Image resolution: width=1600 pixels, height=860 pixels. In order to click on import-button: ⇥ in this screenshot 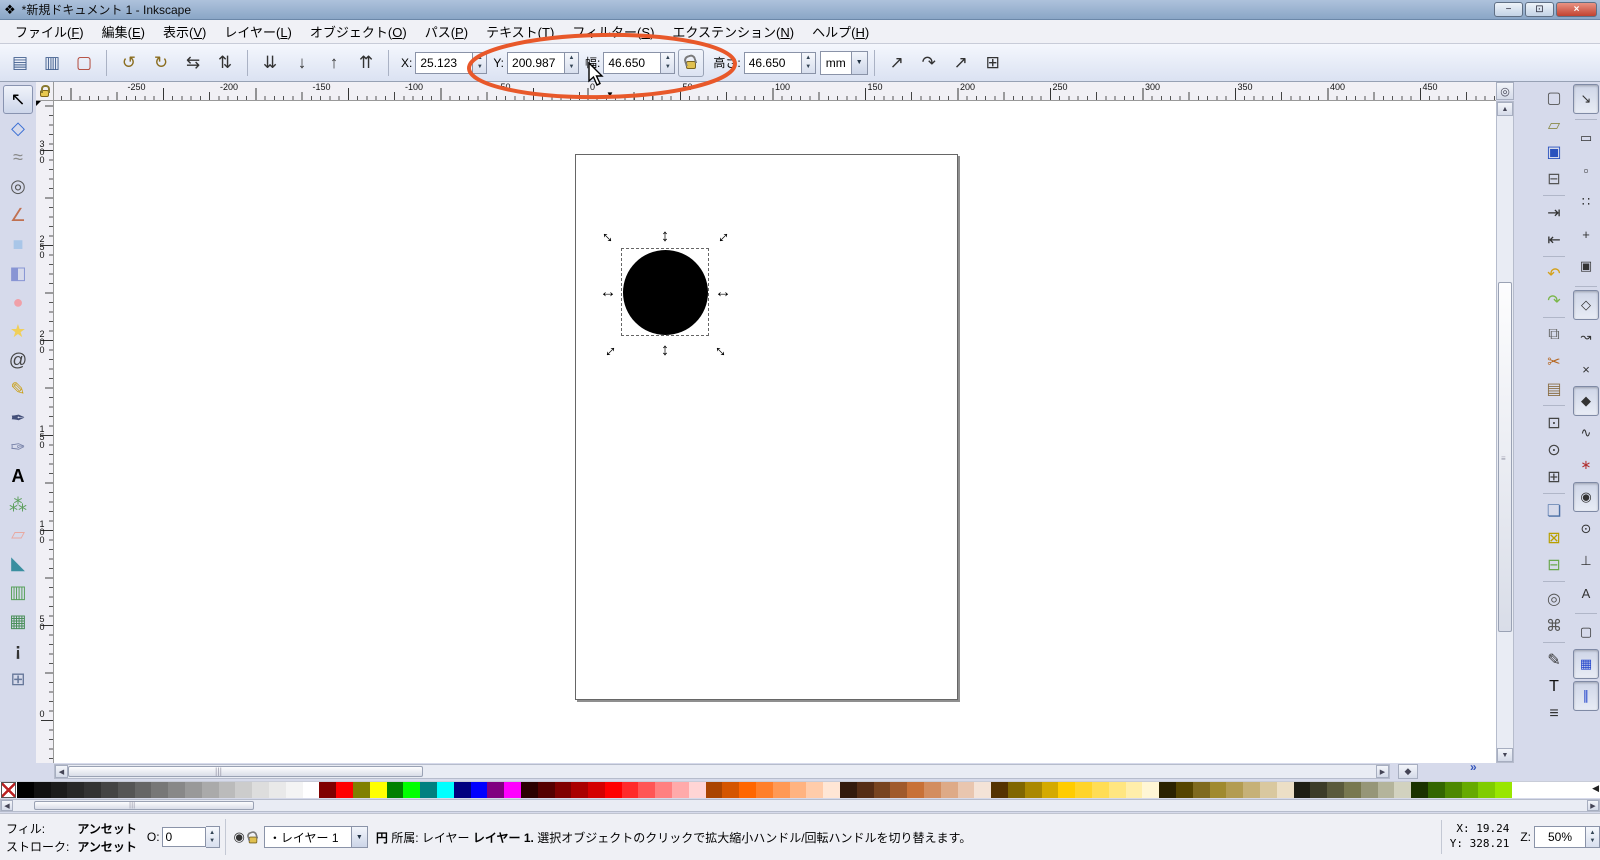, I will do `click(1554, 212)`.